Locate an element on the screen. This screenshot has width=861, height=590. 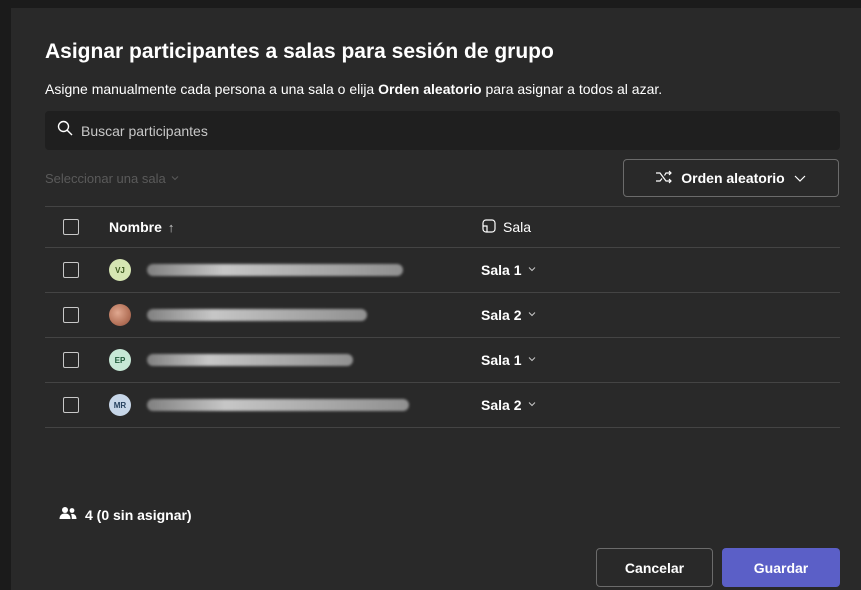
search-icon is located at coordinates (65, 130).